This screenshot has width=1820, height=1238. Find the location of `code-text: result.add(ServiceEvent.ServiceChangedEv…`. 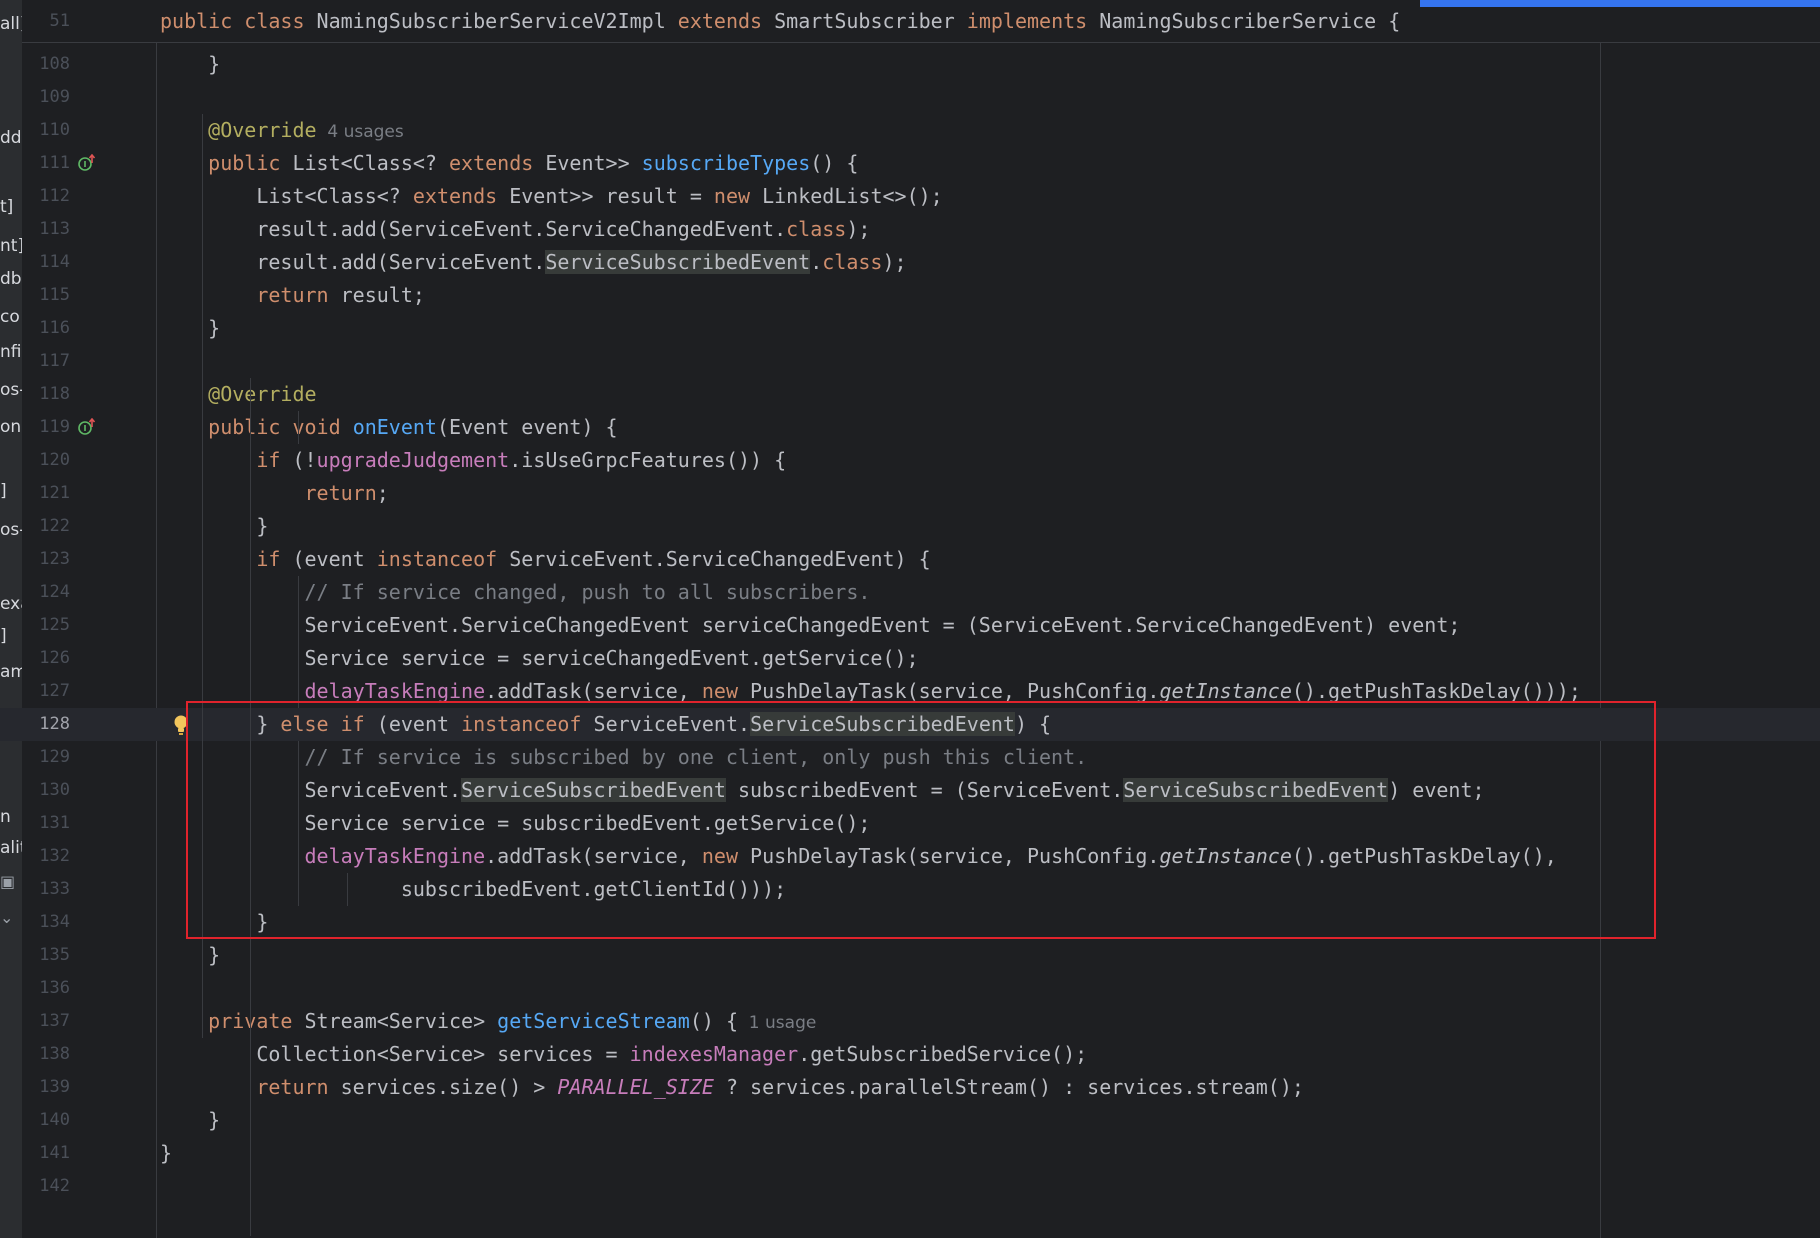

code-text: result.add(ServiceEvent.ServiceChangedEv… is located at coordinates (515, 229).